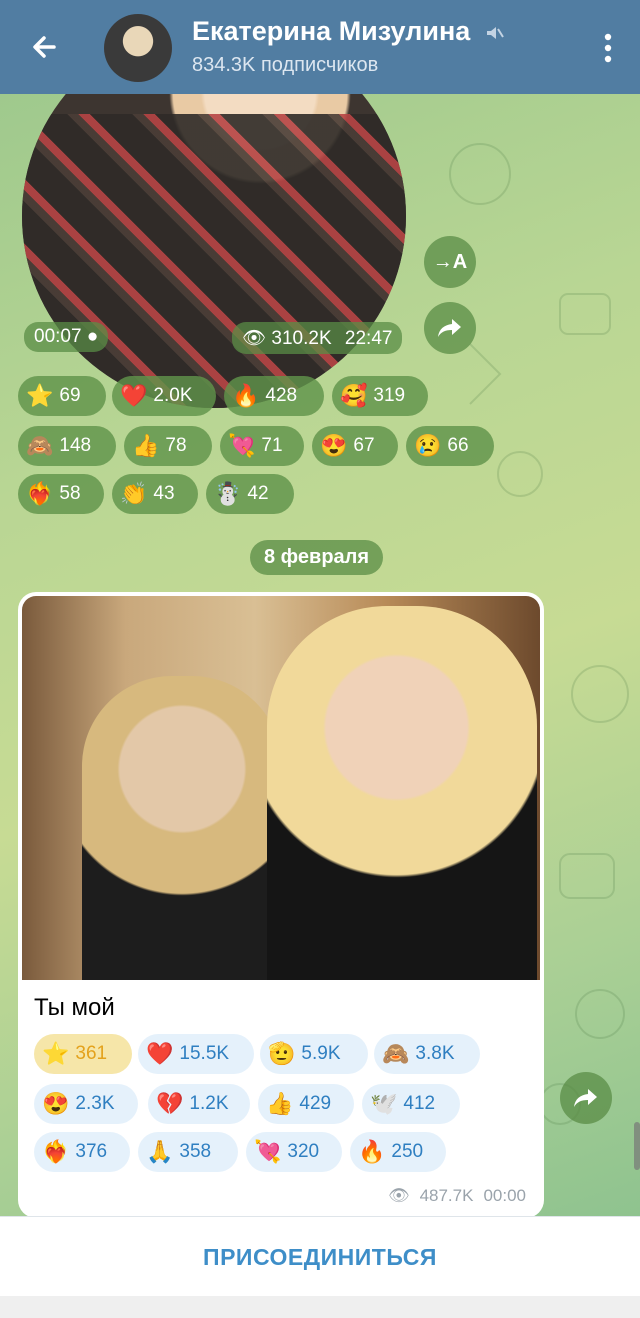 This screenshot has height=1318, width=640. I want to click on reaction-count: 42, so click(258, 493).